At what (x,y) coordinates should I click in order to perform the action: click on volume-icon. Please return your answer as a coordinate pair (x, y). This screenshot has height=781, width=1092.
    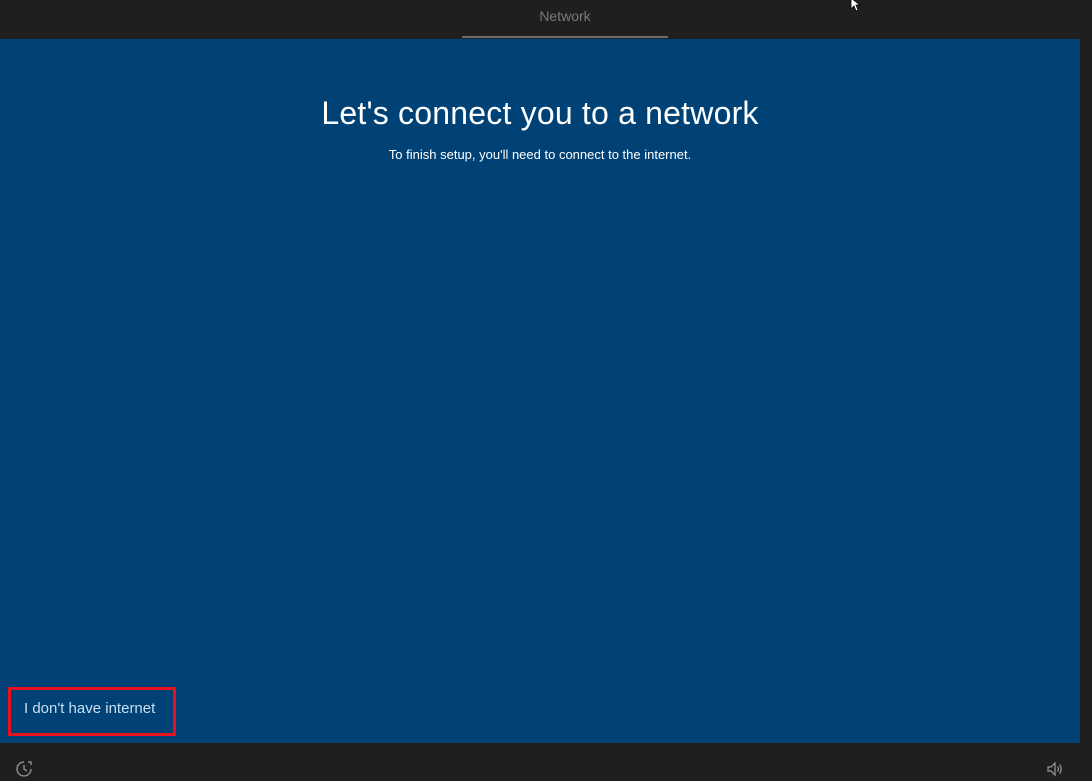
    Looking at the image, I should click on (1055, 769).